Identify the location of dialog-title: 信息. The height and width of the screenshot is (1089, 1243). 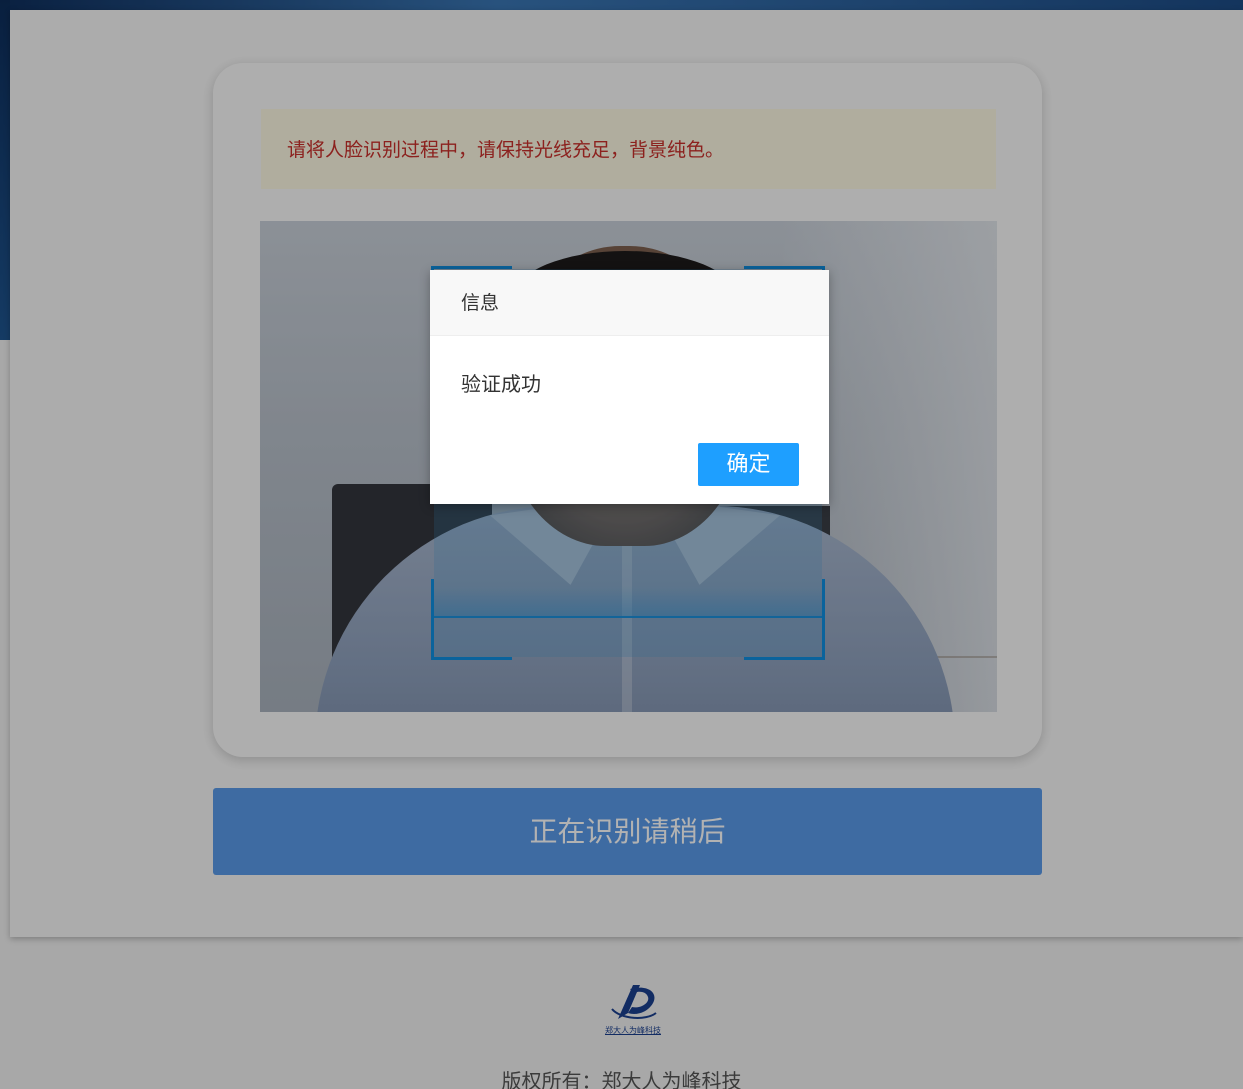
(480, 303).